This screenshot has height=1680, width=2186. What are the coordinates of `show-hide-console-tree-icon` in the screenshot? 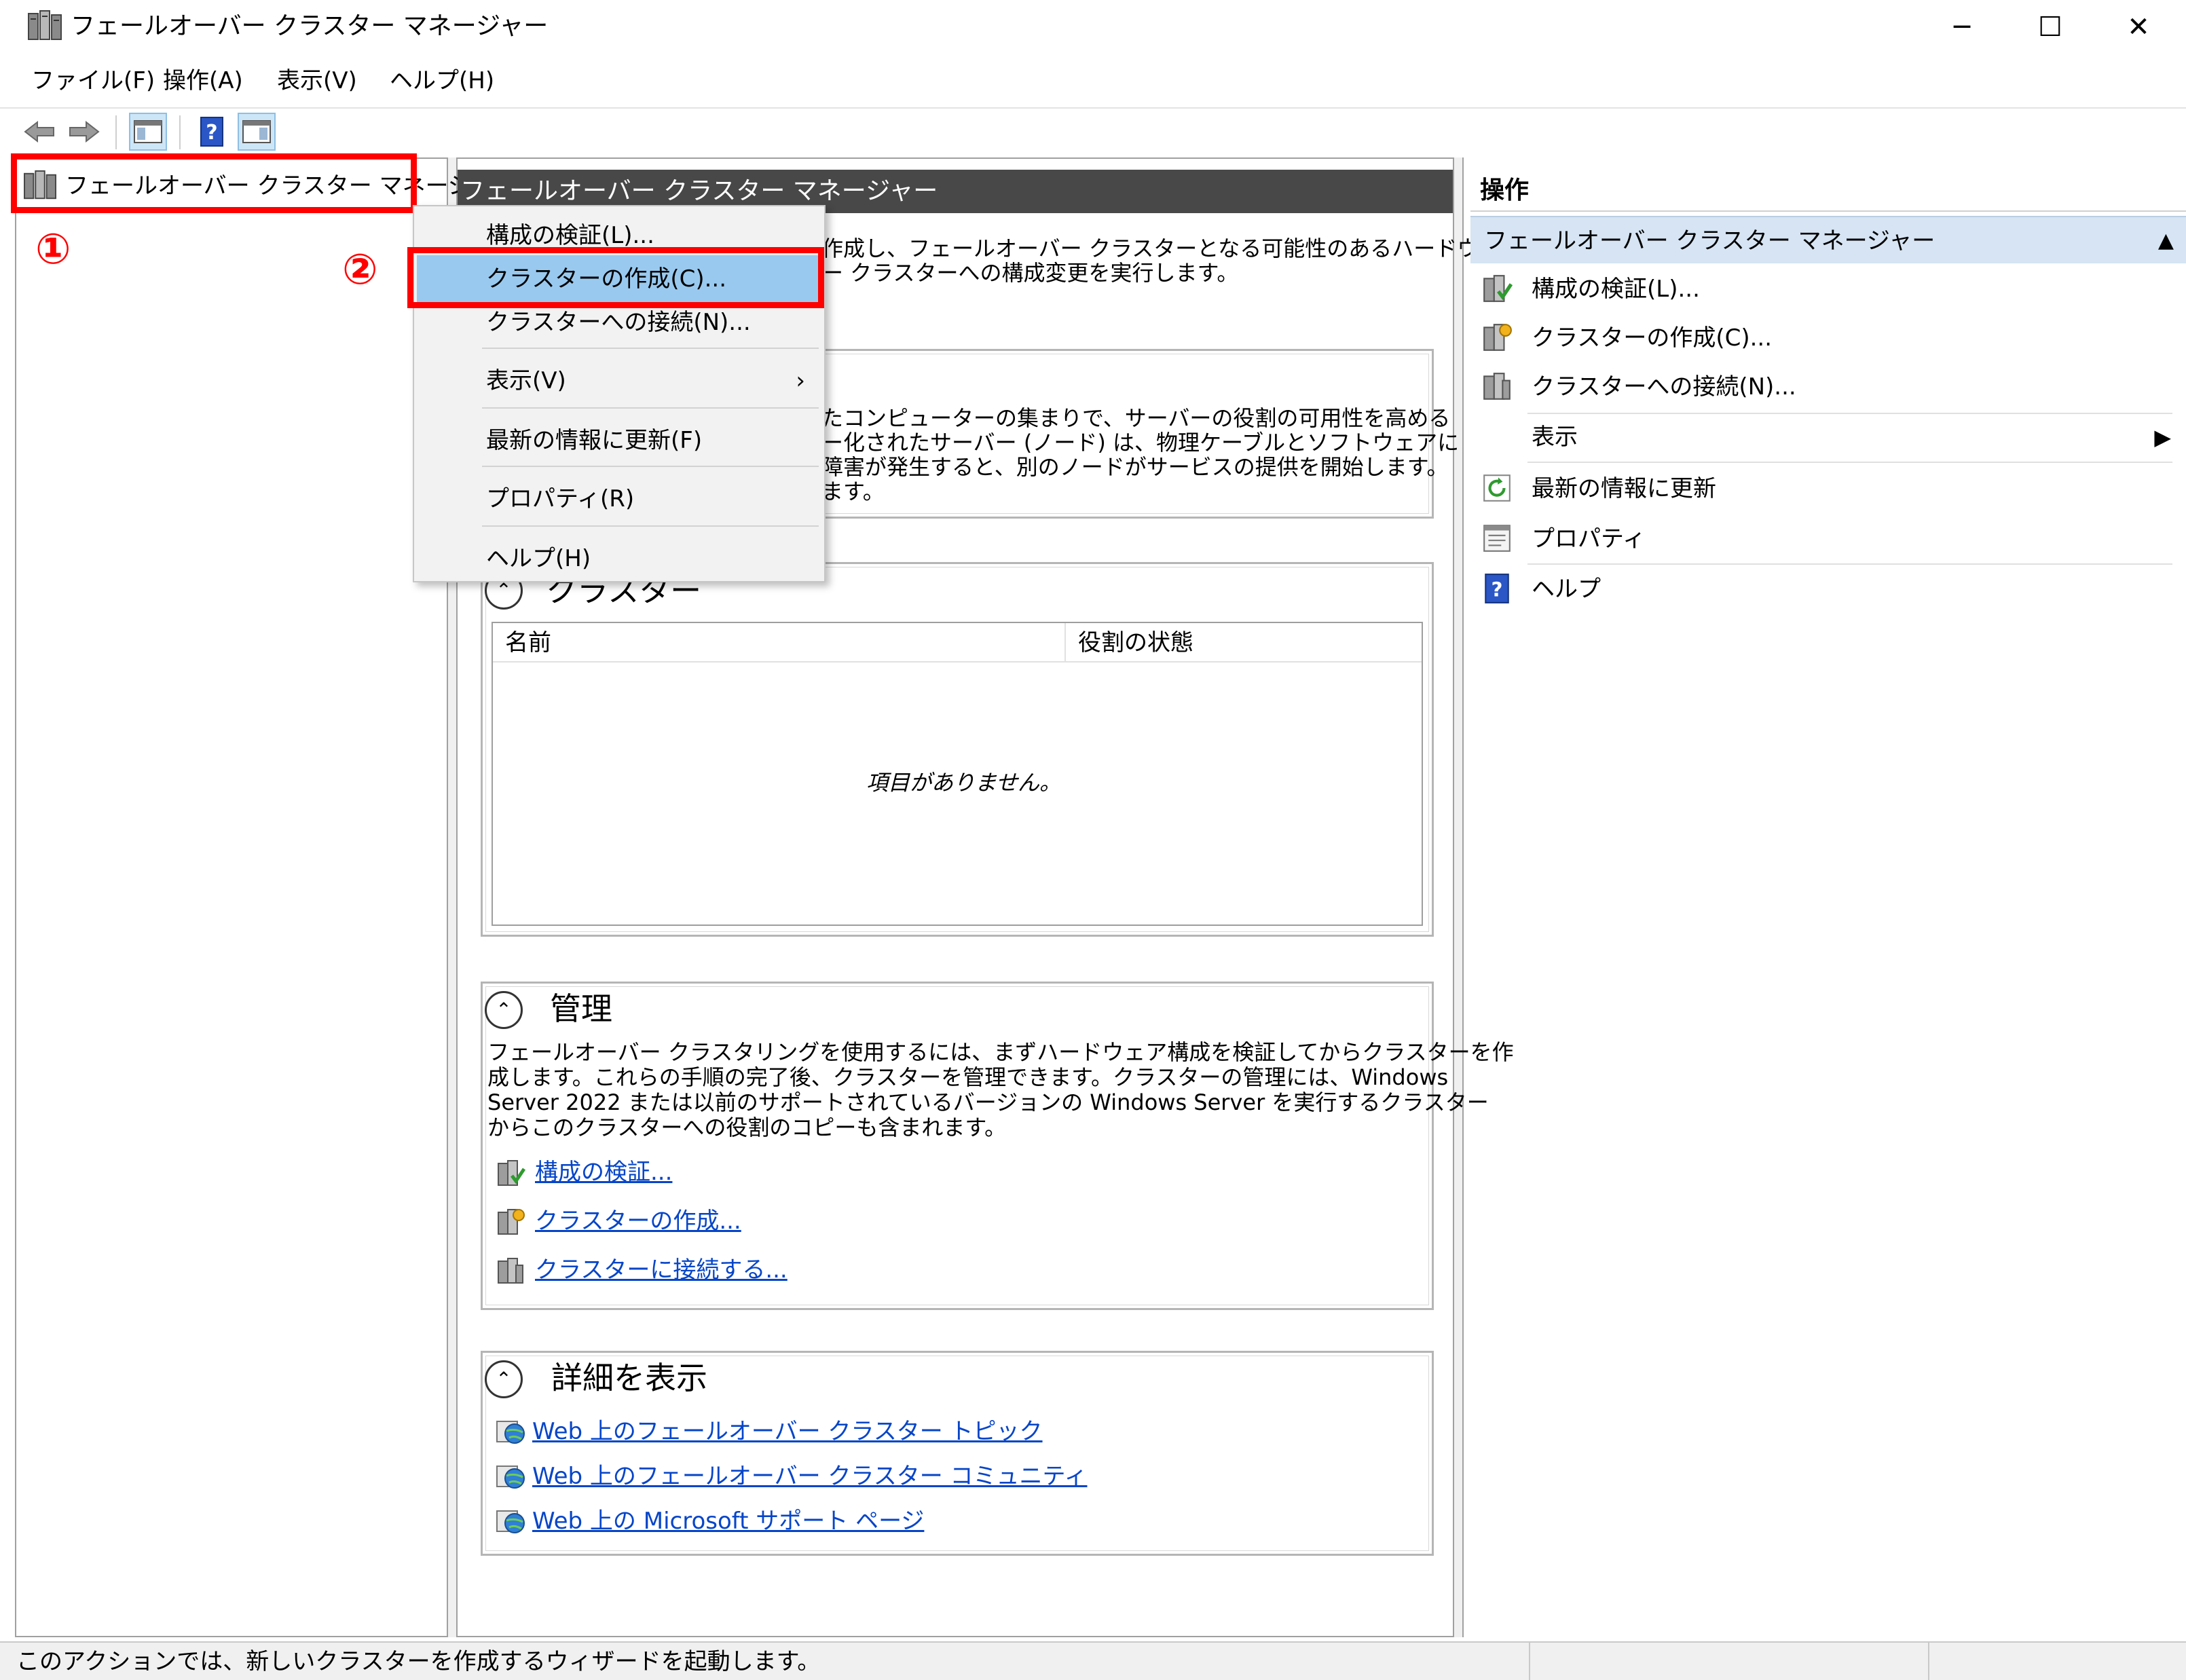 It's located at (148, 132).